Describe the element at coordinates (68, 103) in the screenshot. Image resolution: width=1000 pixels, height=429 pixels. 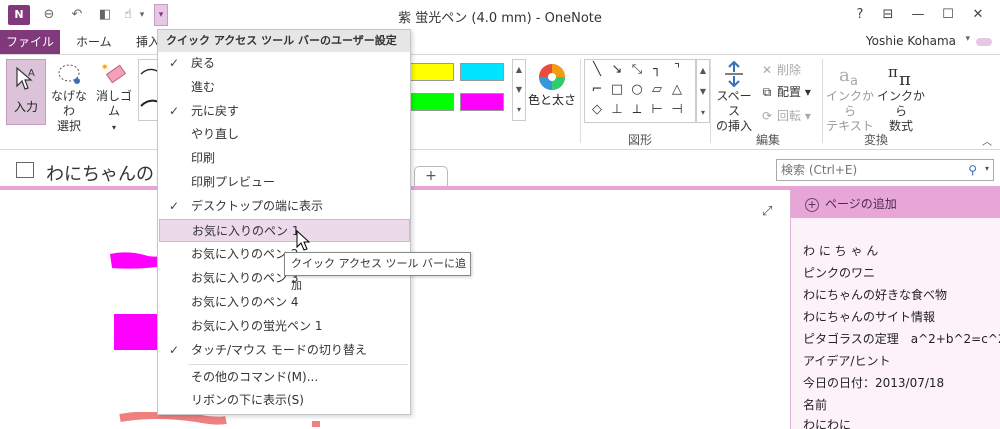
I see `lasso-label-line1: なげなわ` at that location.